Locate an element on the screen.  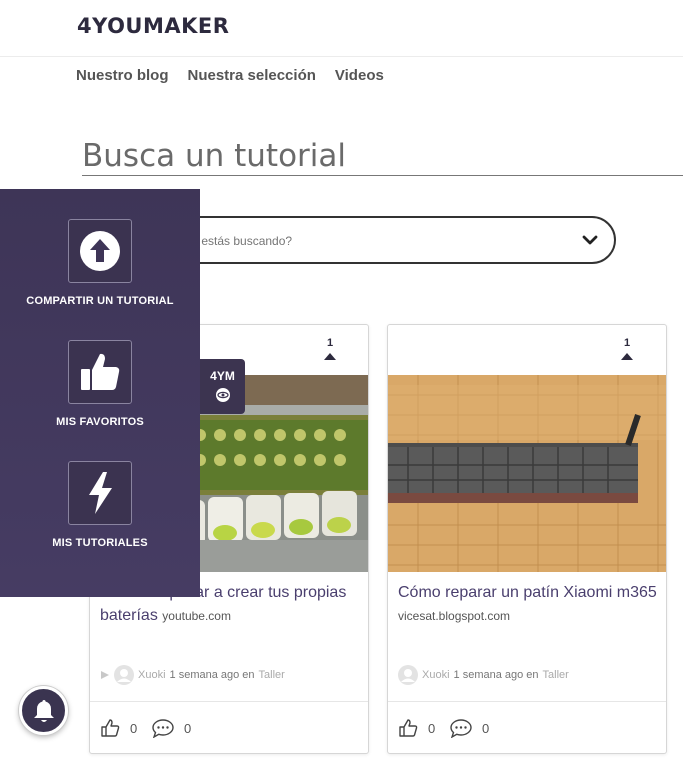
play-icon is located at coordinates (105, 675).